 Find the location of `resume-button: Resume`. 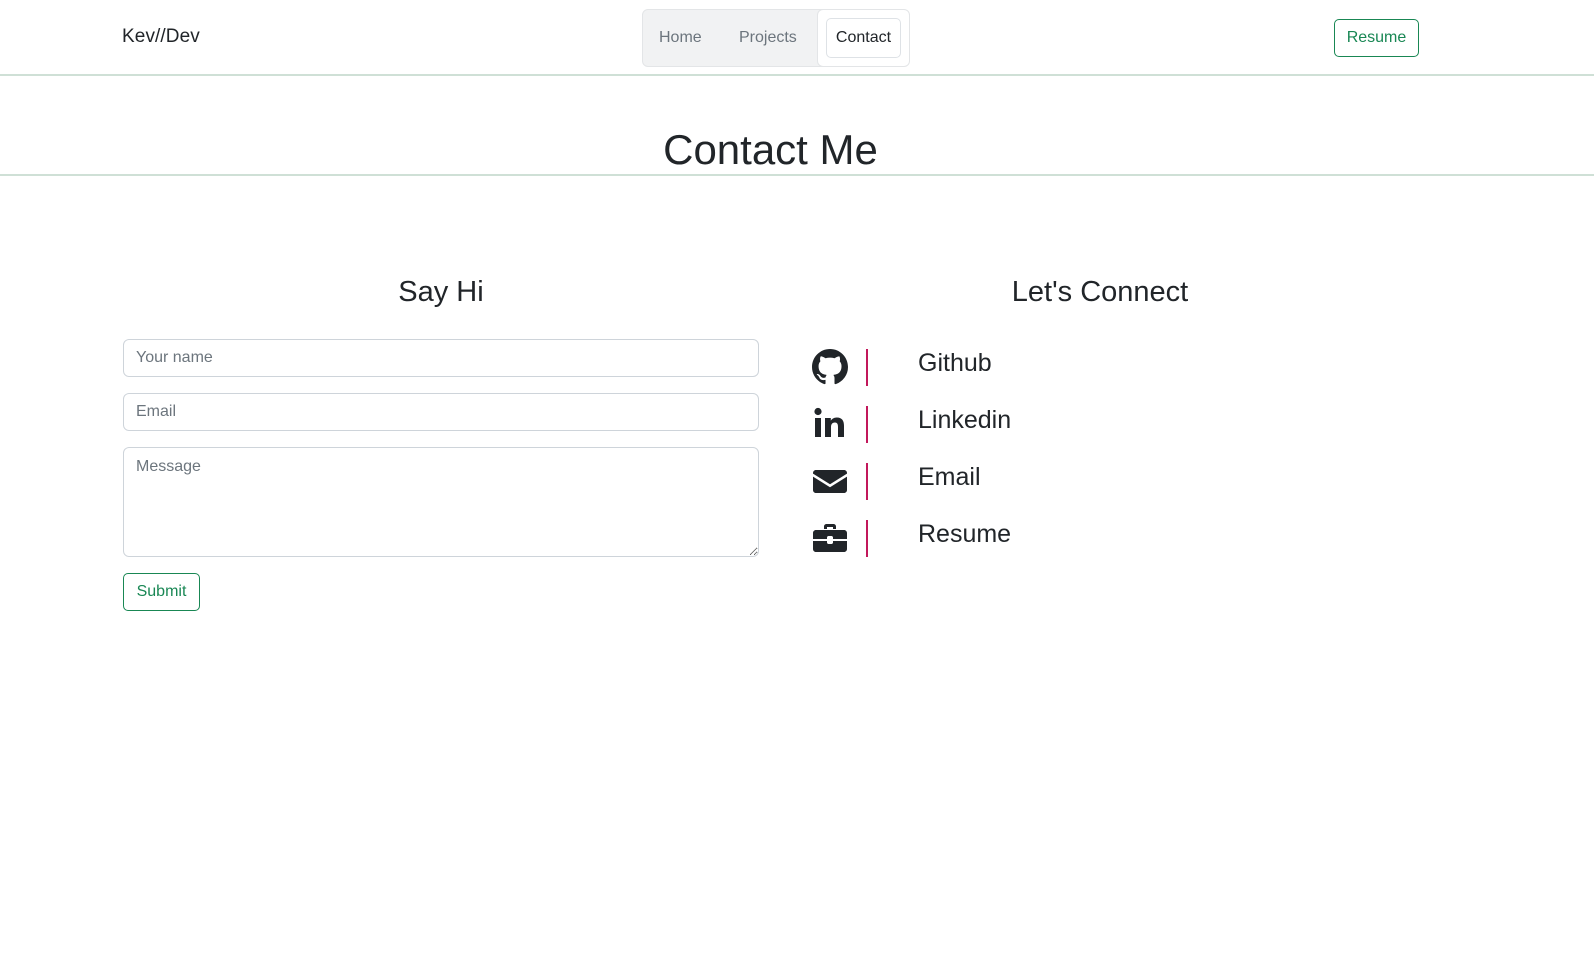

resume-button: Resume is located at coordinates (1376, 38).